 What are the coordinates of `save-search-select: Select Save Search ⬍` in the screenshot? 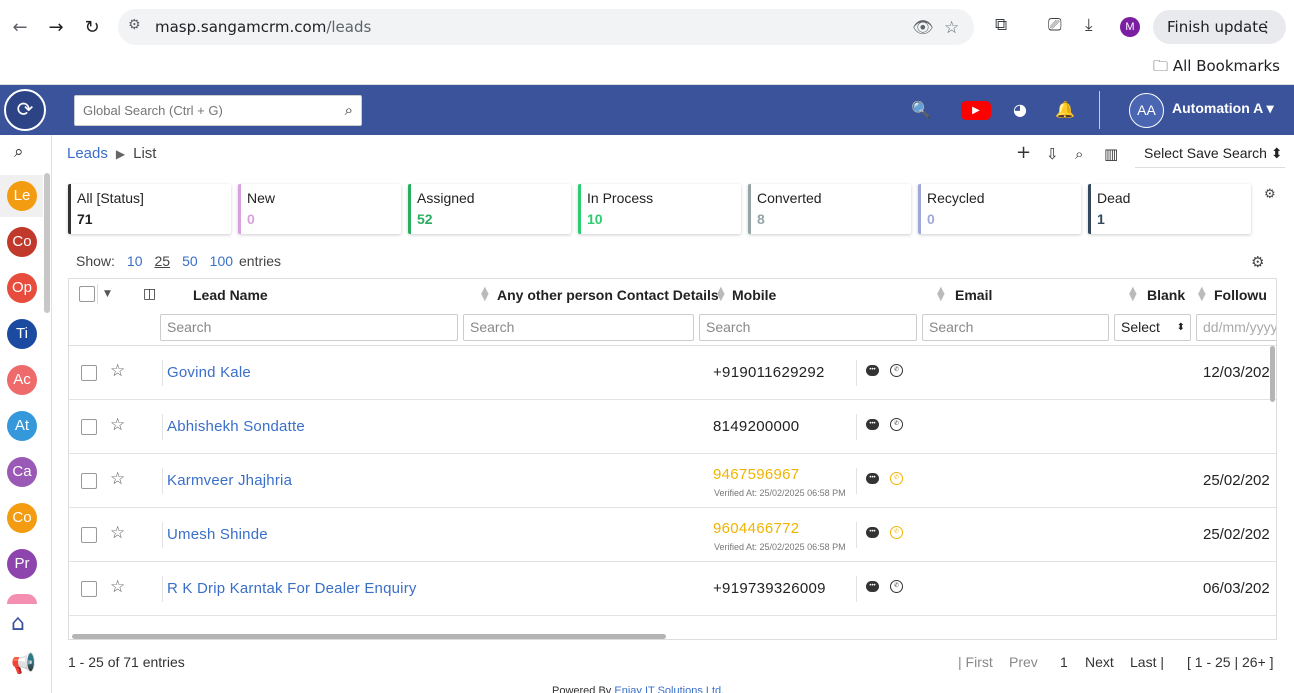 It's located at (1210, 155).